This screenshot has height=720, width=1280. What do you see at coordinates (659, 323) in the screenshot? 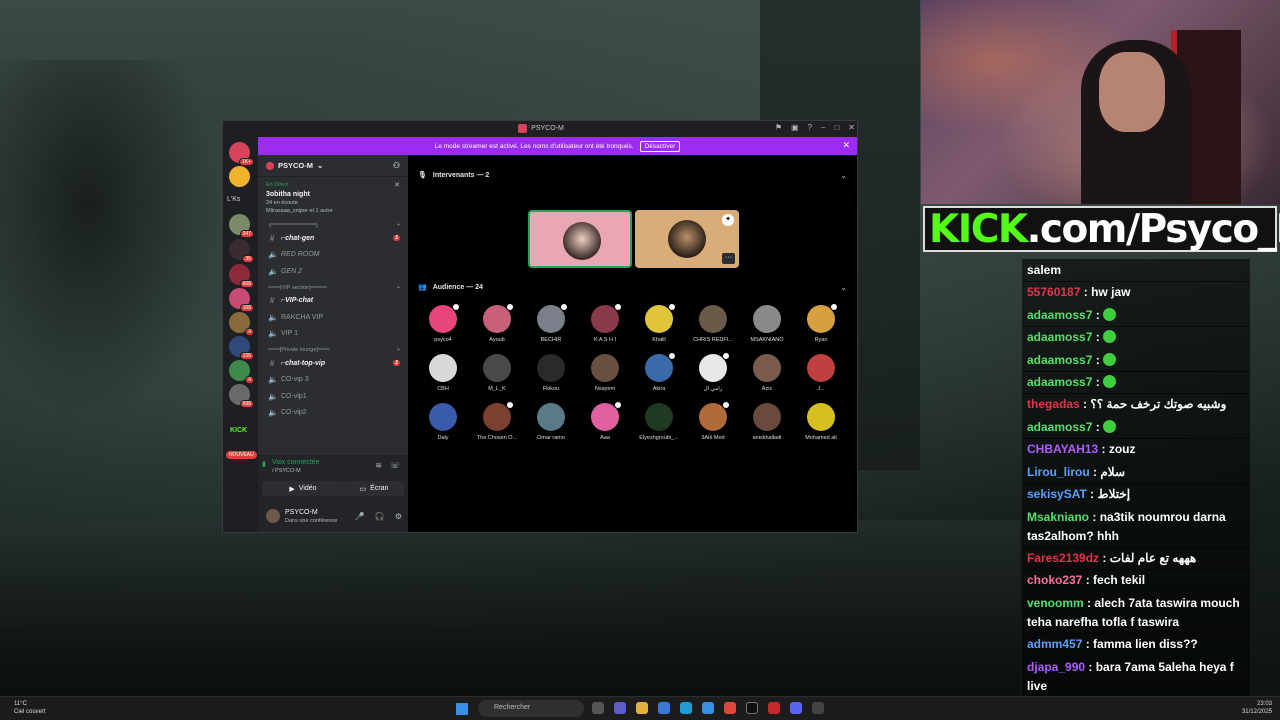
I see `audience-member: Khalil` at bounding box center [659, 323].